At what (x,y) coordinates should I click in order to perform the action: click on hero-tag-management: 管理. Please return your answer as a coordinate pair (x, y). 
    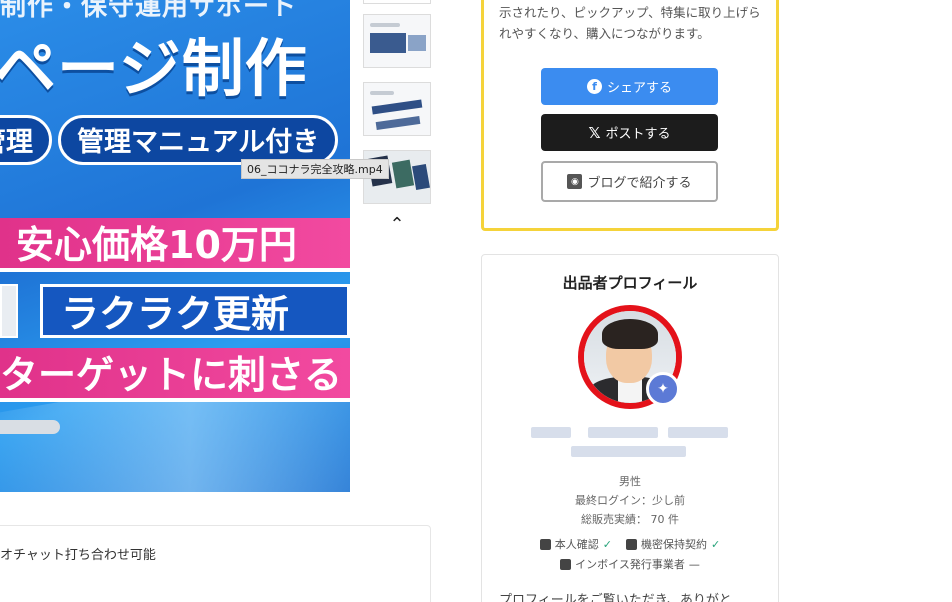
    Looking at the image, I should click on (26, 140).